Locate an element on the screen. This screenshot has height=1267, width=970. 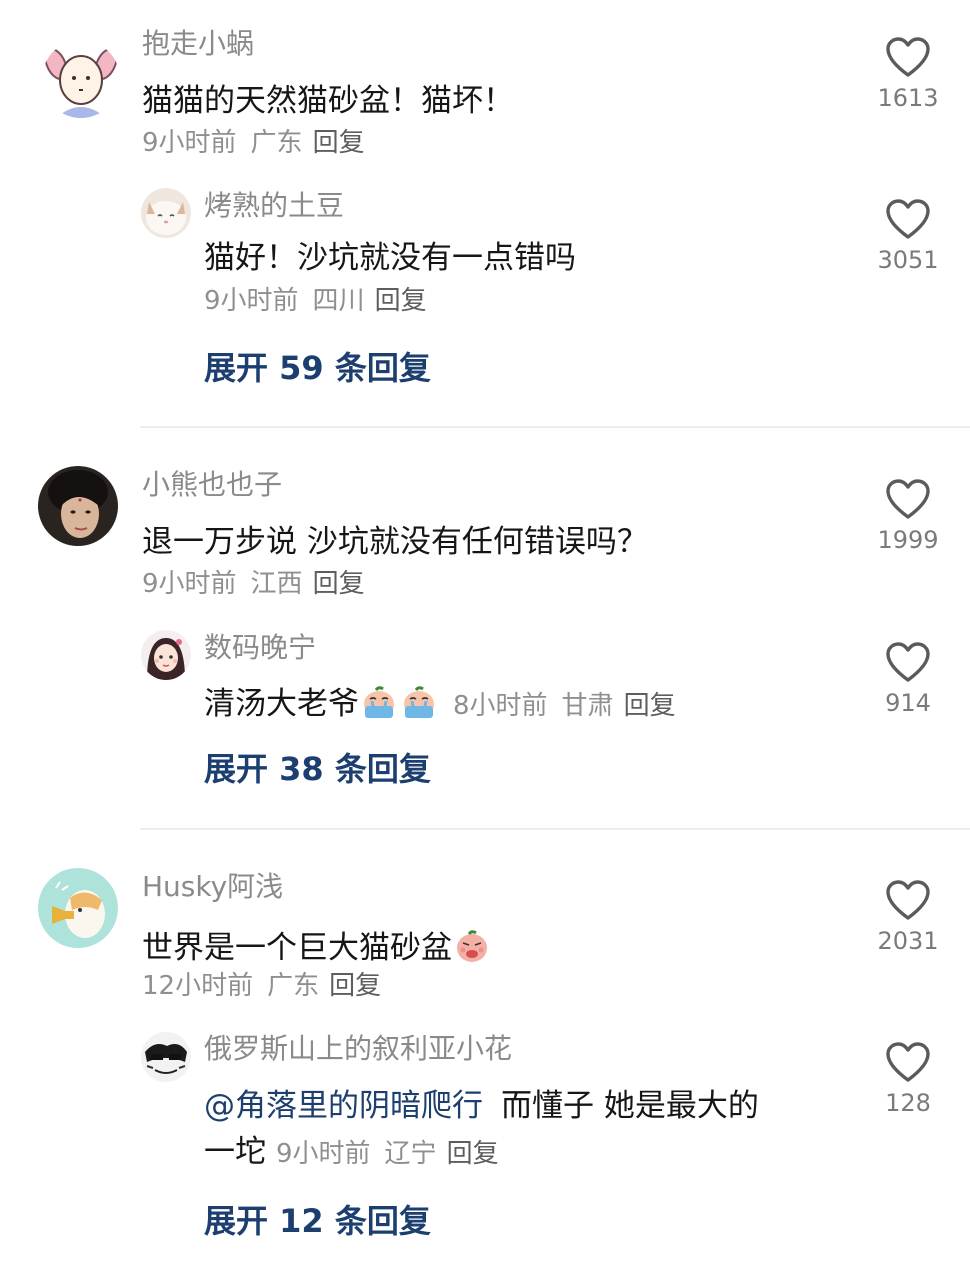
comment-meta: 8小时前 甘肃 回复 is located at coordinates (564, 706).